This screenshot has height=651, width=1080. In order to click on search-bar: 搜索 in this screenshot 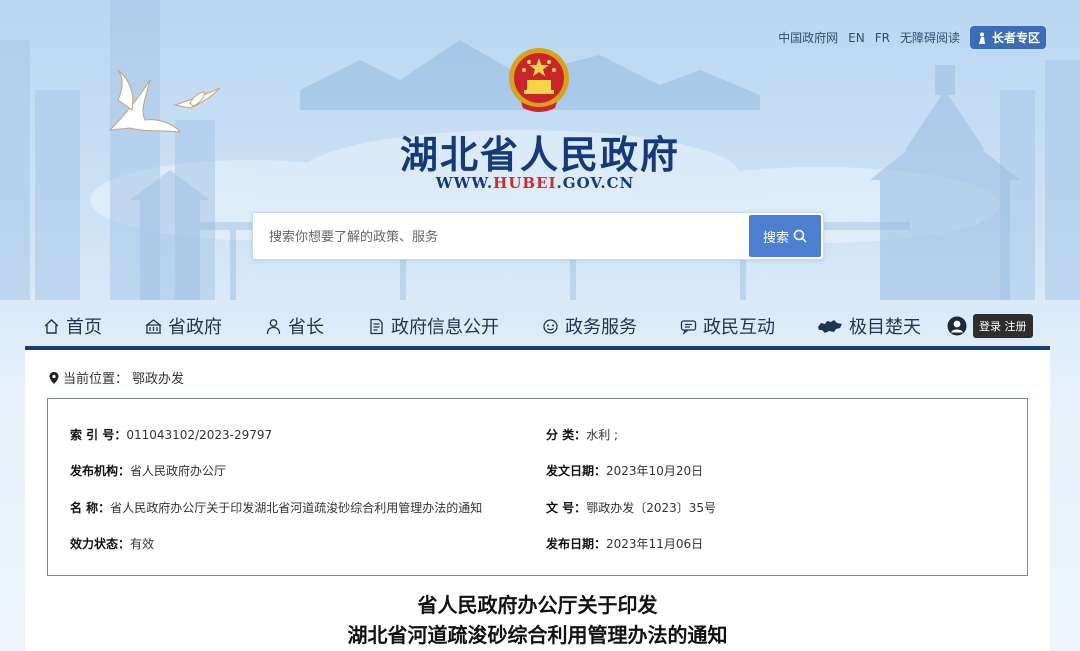, I will do `click(538, 236)`.